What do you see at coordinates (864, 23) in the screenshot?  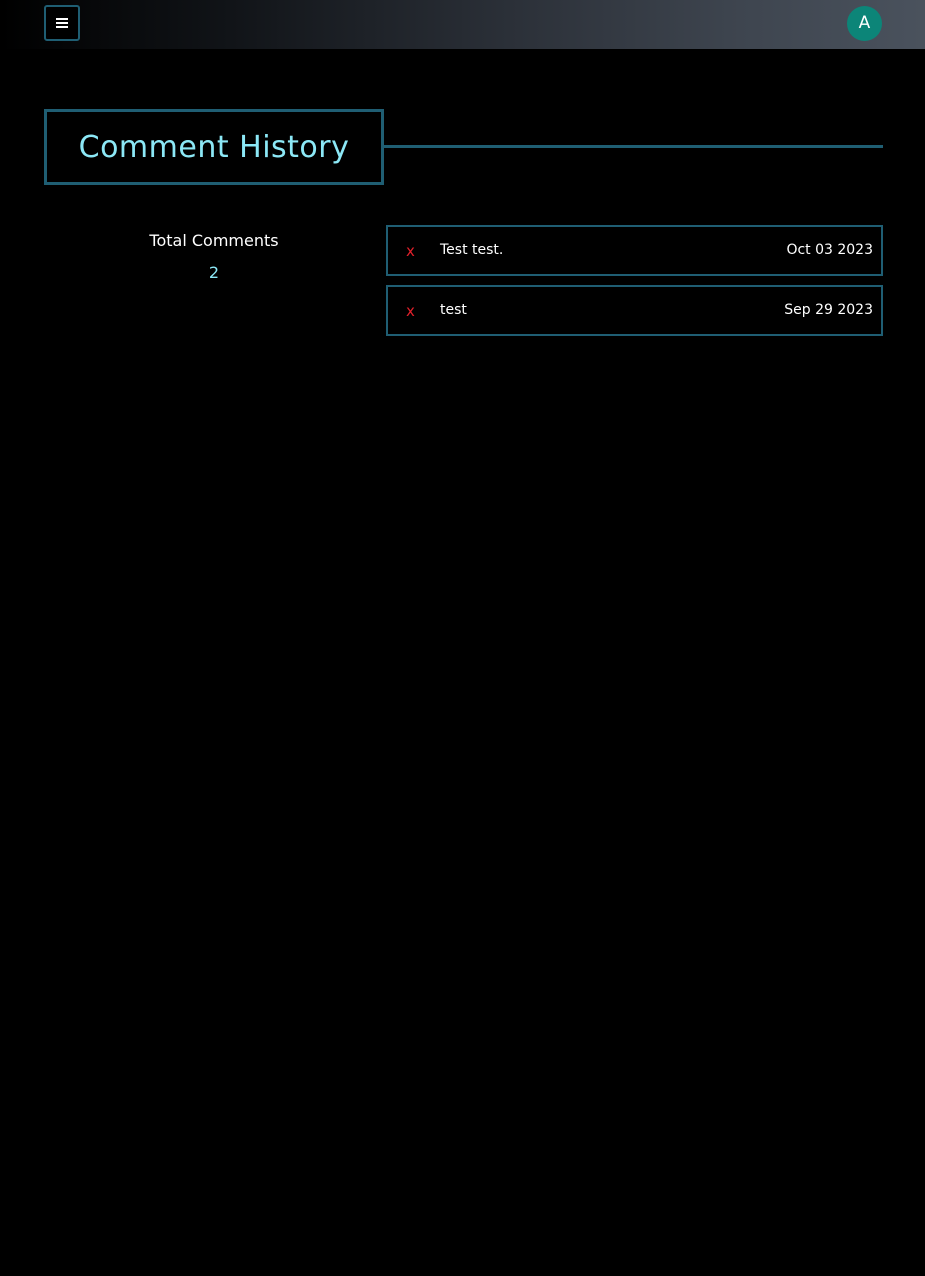 I see `avatar: A` at bounding box center [864, 23].